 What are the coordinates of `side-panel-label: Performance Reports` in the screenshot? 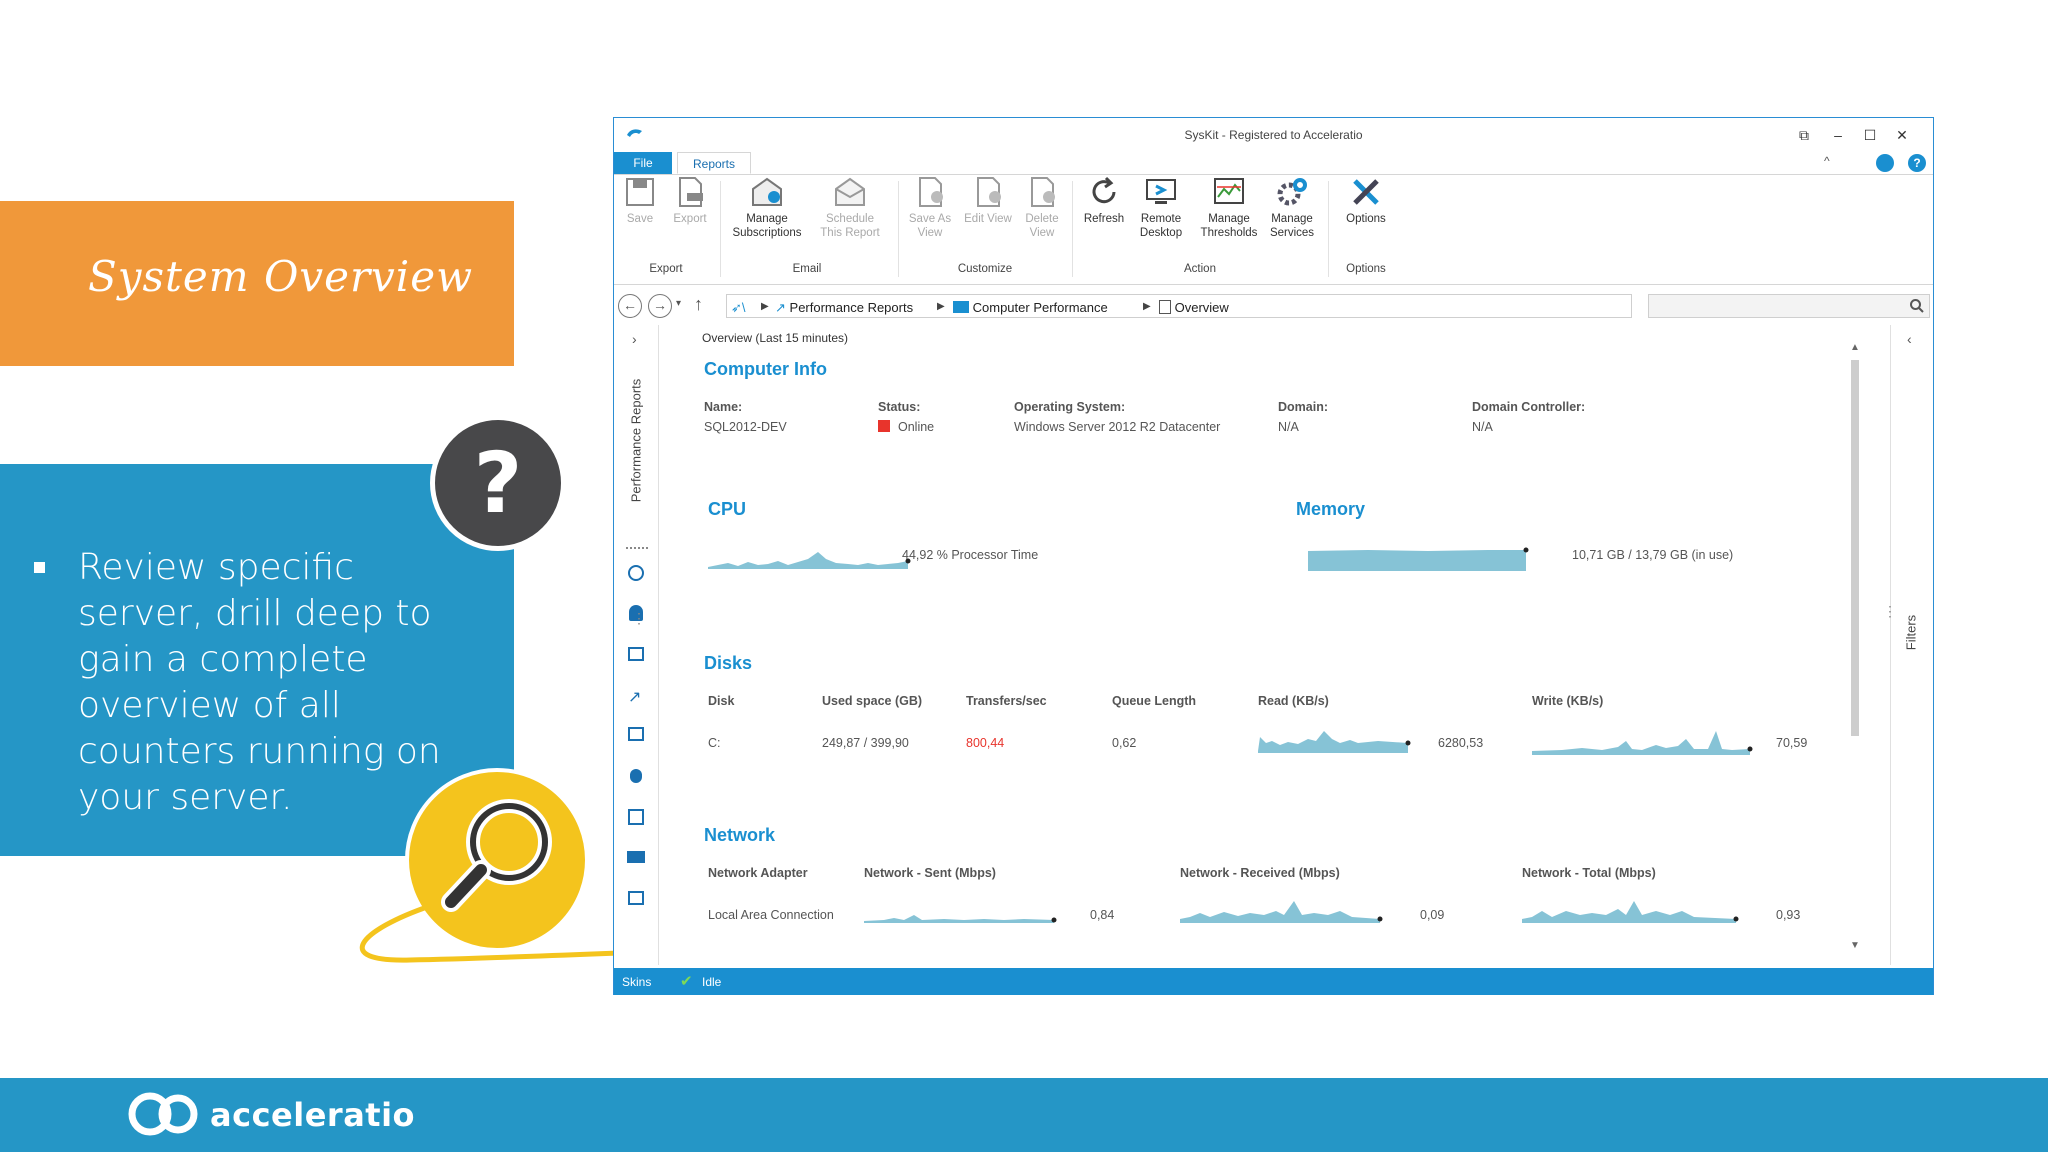 It's located at (636, 440).